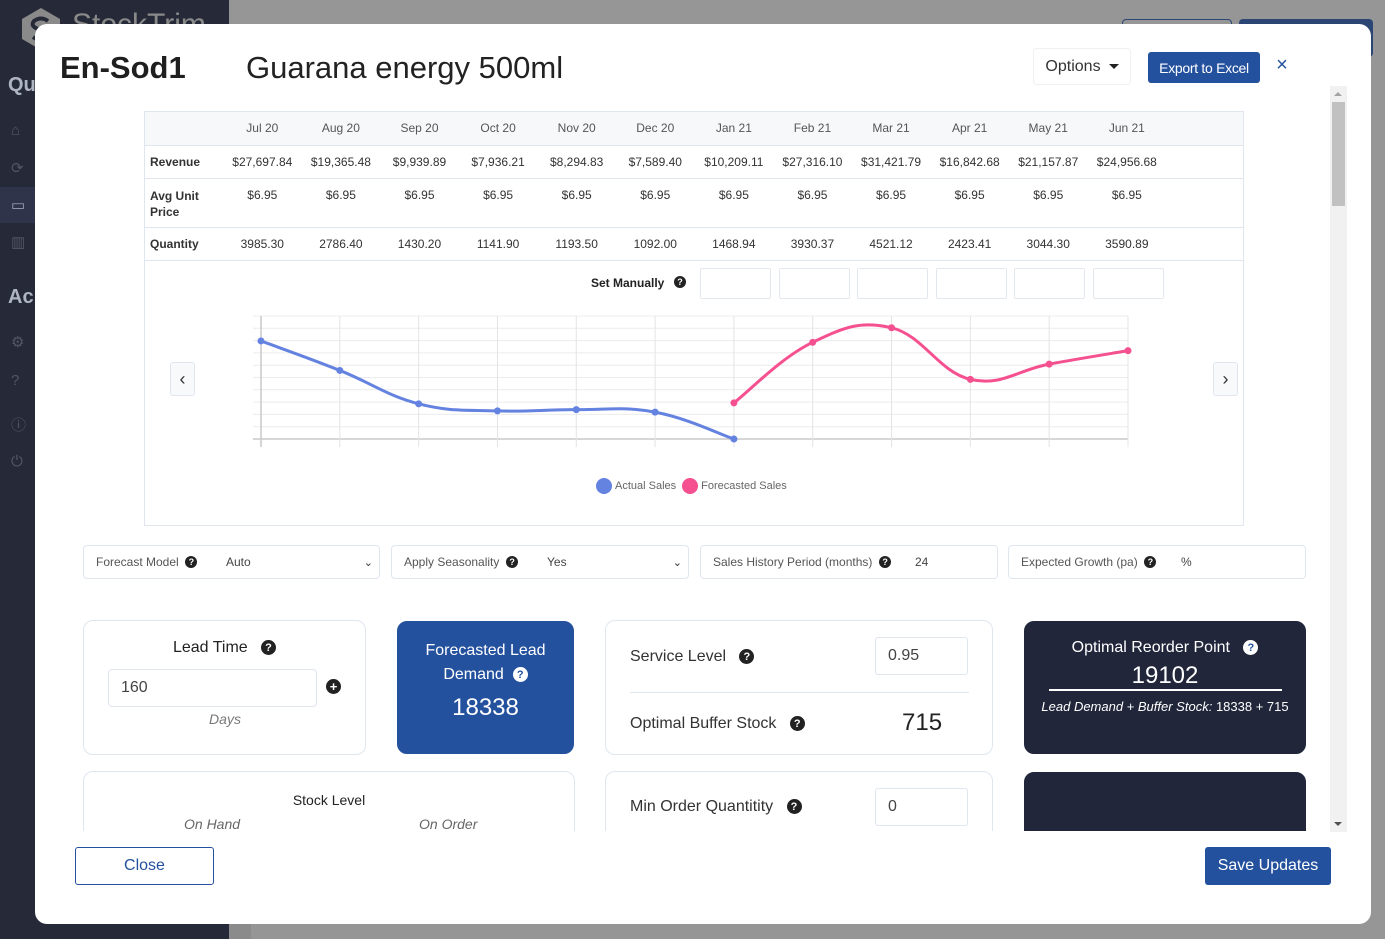 This screenshot has width=1385, height=939. I want to click on min-order-card: Min Order Quantitity ? 0, so click(799, 801).